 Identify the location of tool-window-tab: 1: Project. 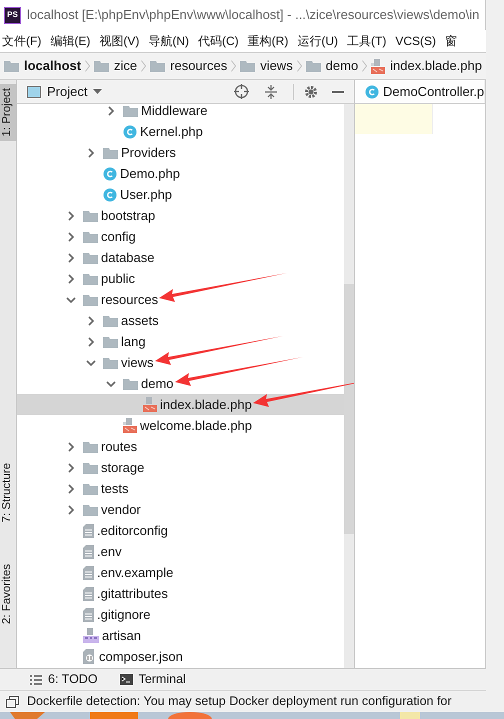
(8, 112).